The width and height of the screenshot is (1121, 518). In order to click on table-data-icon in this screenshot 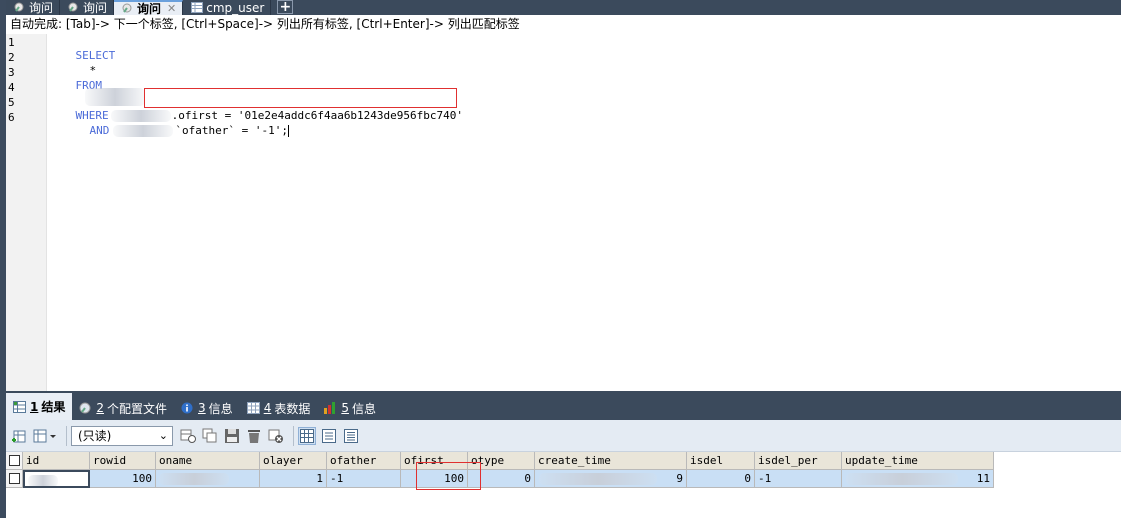, I will do `click(253, 408)`.